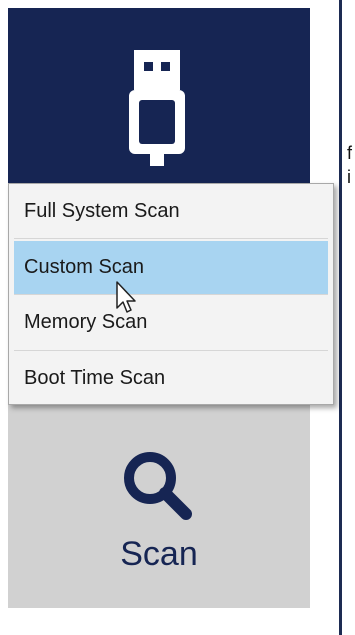  Describe the element at coordinates (340, 317) in the screenshot. I see `panel-divider` at that location.